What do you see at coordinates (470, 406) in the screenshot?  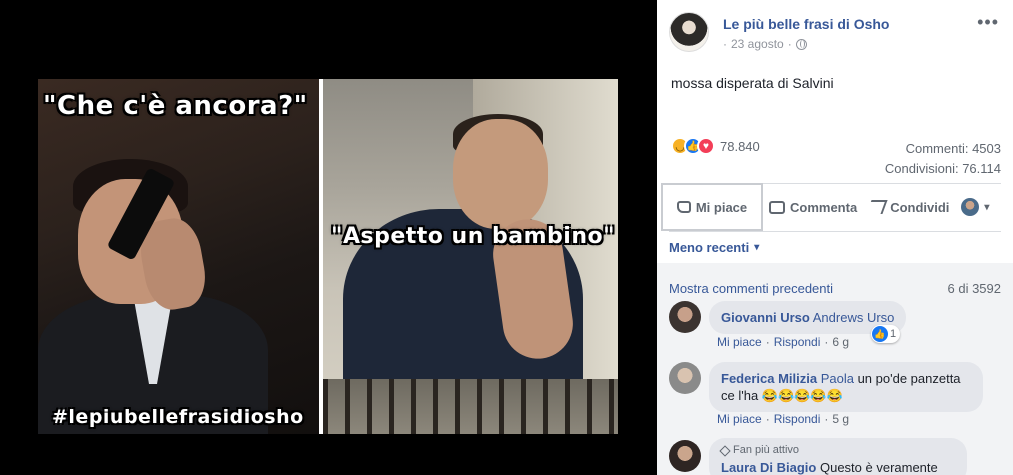 I see `balcony-railing` at bounding box center [470, 406].